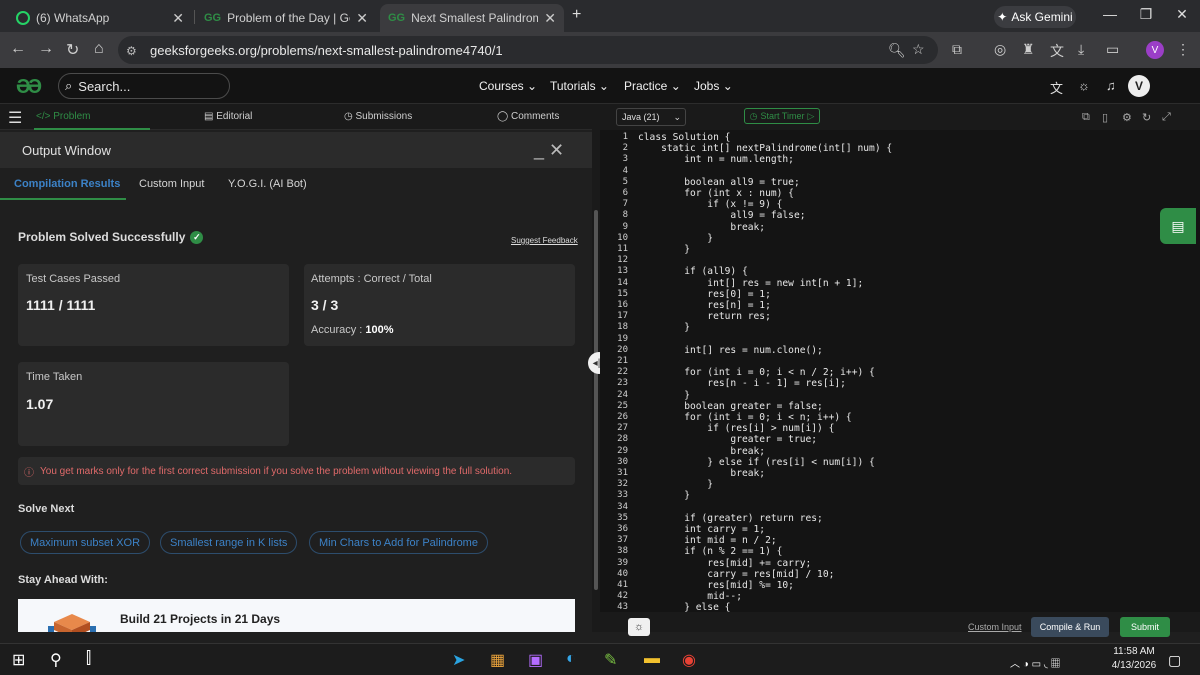 The width and height of the screenshot is (1200, 675). What do you see at coordinates (85, 542) in the screenshot?
I see `next-problem-link: Maximum subset XOR` at bounding box center [85, 542].